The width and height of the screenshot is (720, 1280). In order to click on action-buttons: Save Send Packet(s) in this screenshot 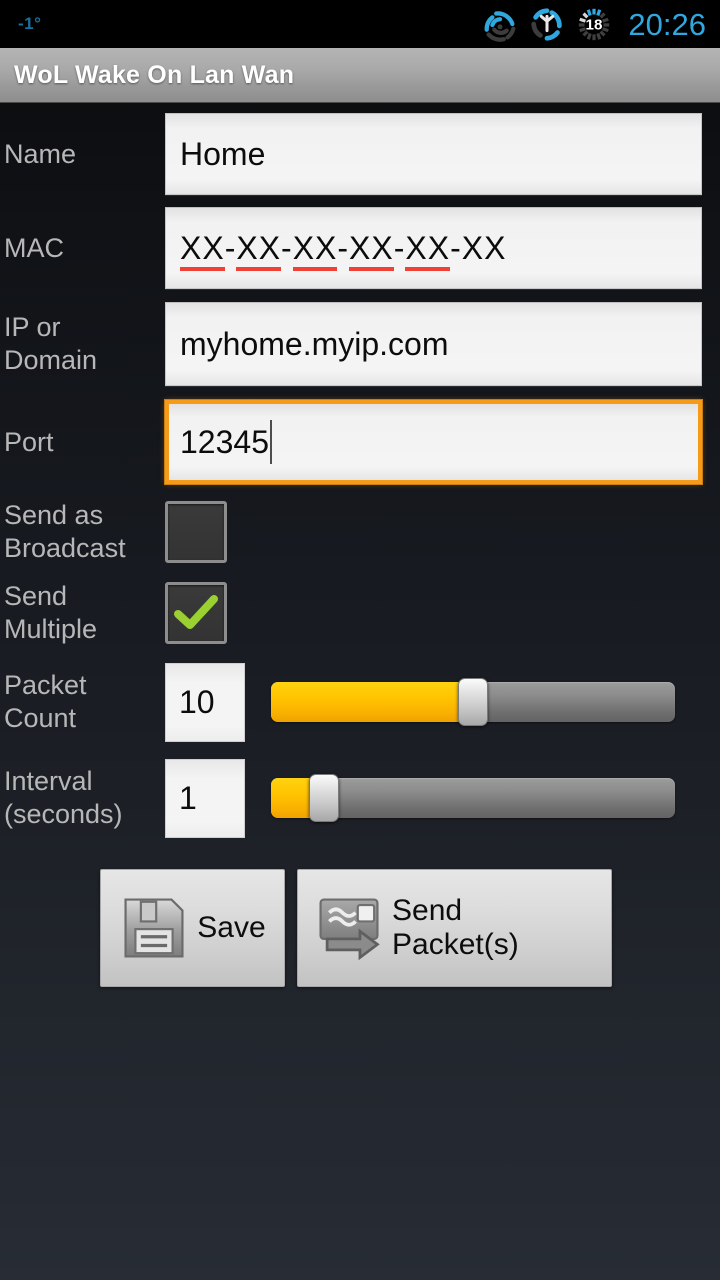, I will do `click(360, 928)`.